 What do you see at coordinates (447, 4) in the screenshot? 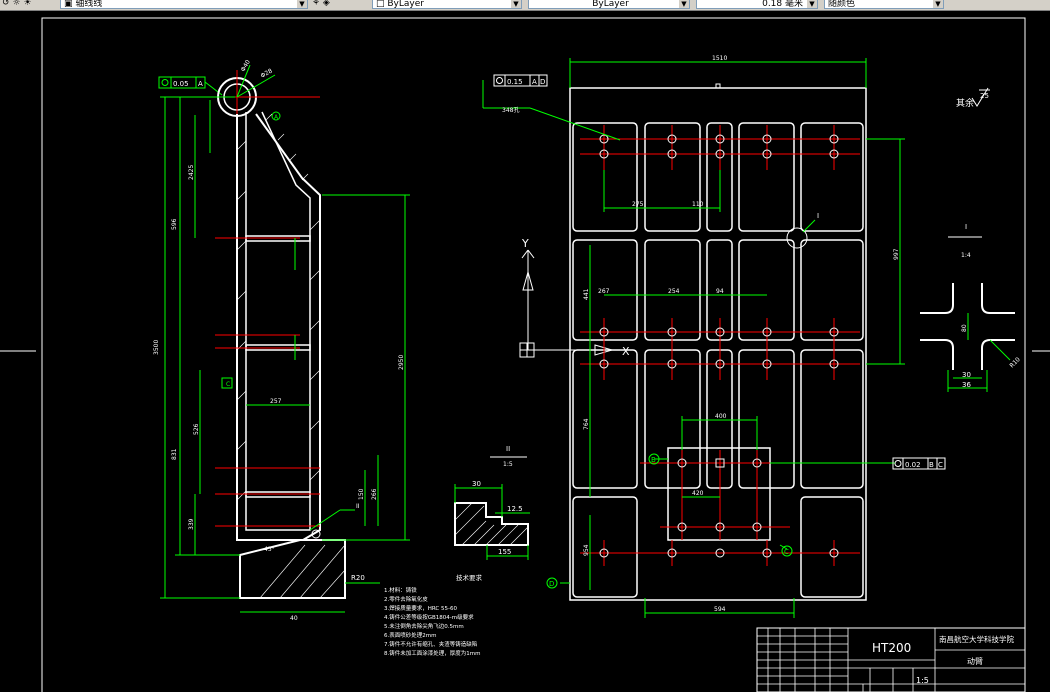
I see `linetype-combo: □ ByLayer ▼` at bounding box center [447, 4].